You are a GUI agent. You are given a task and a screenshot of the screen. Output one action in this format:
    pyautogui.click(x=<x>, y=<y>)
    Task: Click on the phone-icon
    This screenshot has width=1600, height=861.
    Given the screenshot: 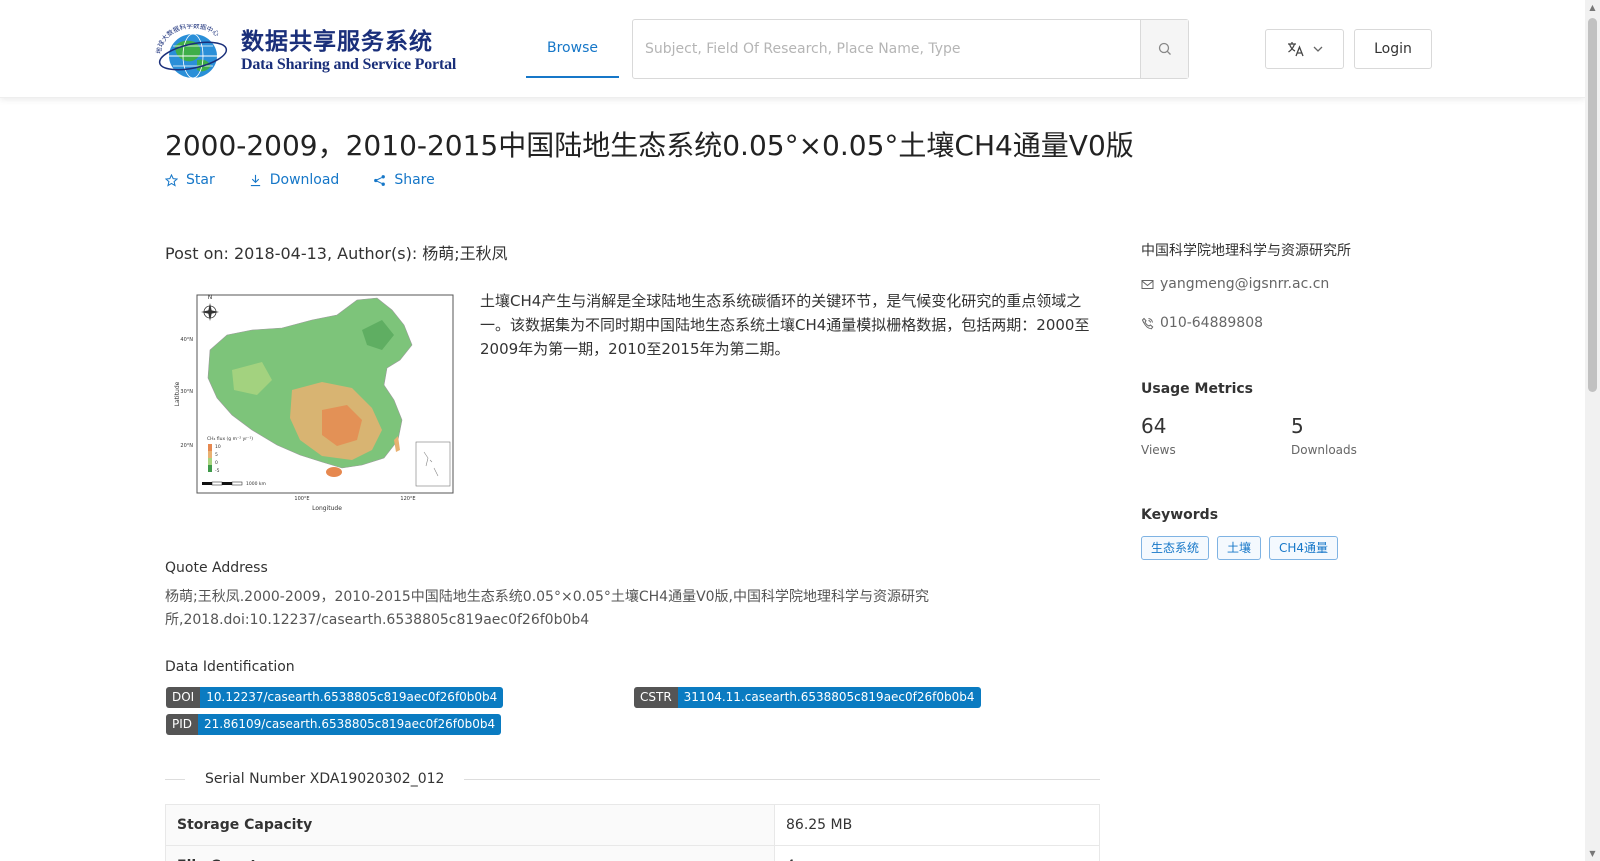 What is the action you would take?
    pyautogui.click(x=1147, y=323)
    